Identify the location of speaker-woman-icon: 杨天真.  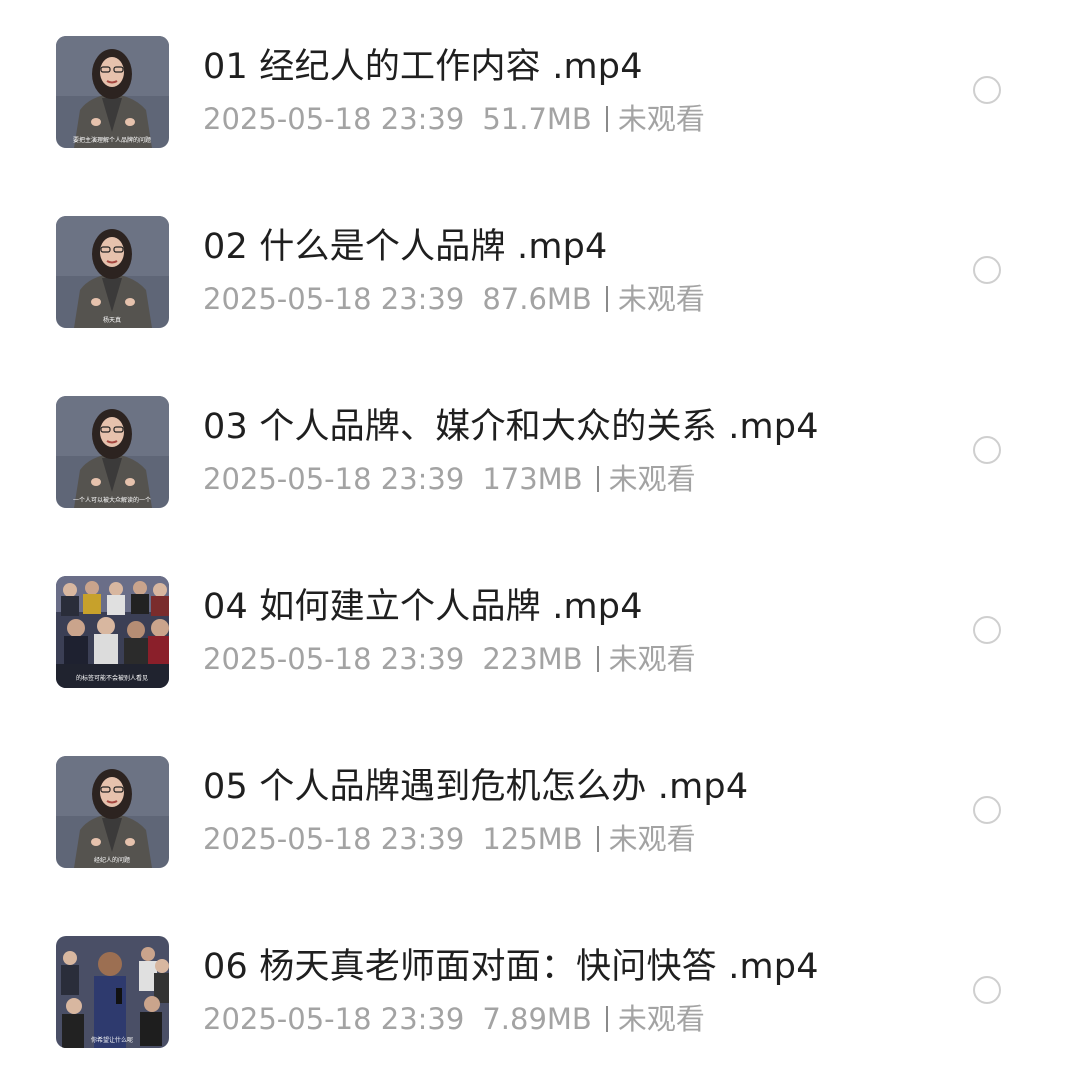
(112, 272).